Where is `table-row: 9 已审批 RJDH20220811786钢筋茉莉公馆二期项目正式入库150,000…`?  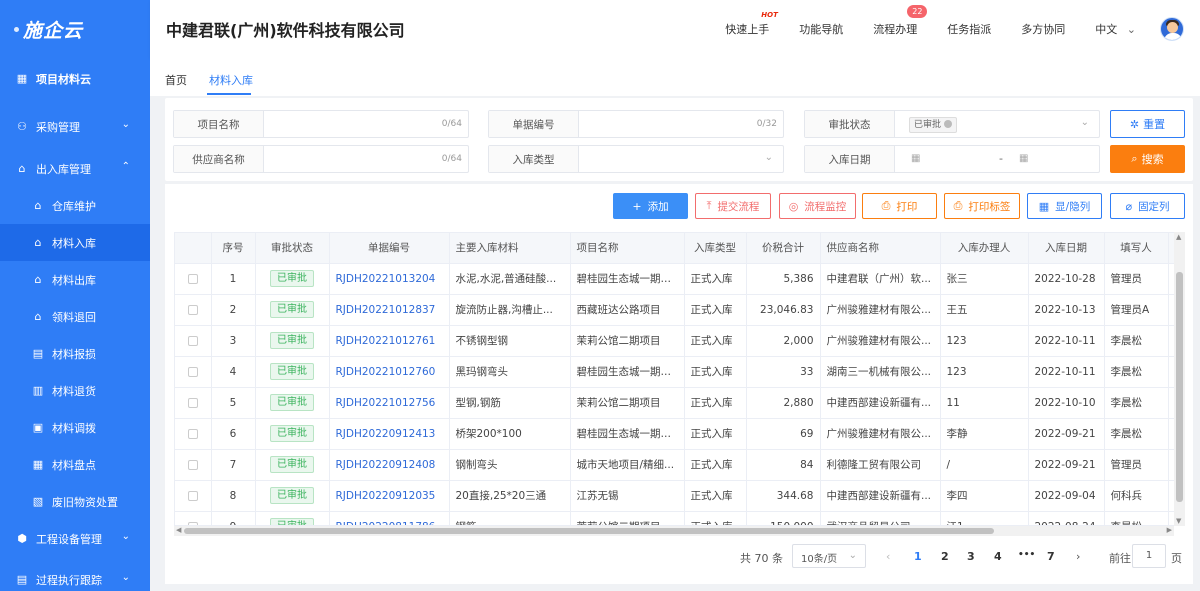
table-row: 9 已审批 RJDH20220811786钢筋茉莉公馆二期项目正式入库150,000… is located at coordinates (679, 518).